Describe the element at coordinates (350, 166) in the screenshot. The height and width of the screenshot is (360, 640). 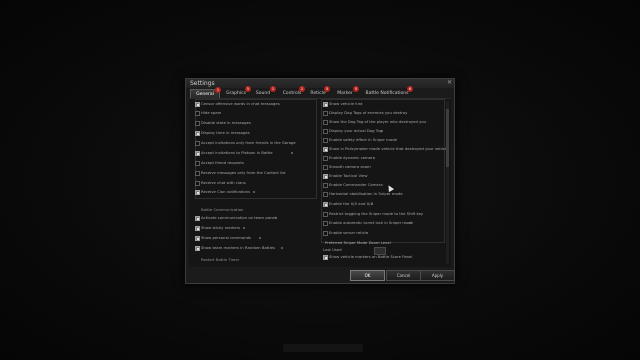
I see `option-label: Smooth camera zoom` at that location.